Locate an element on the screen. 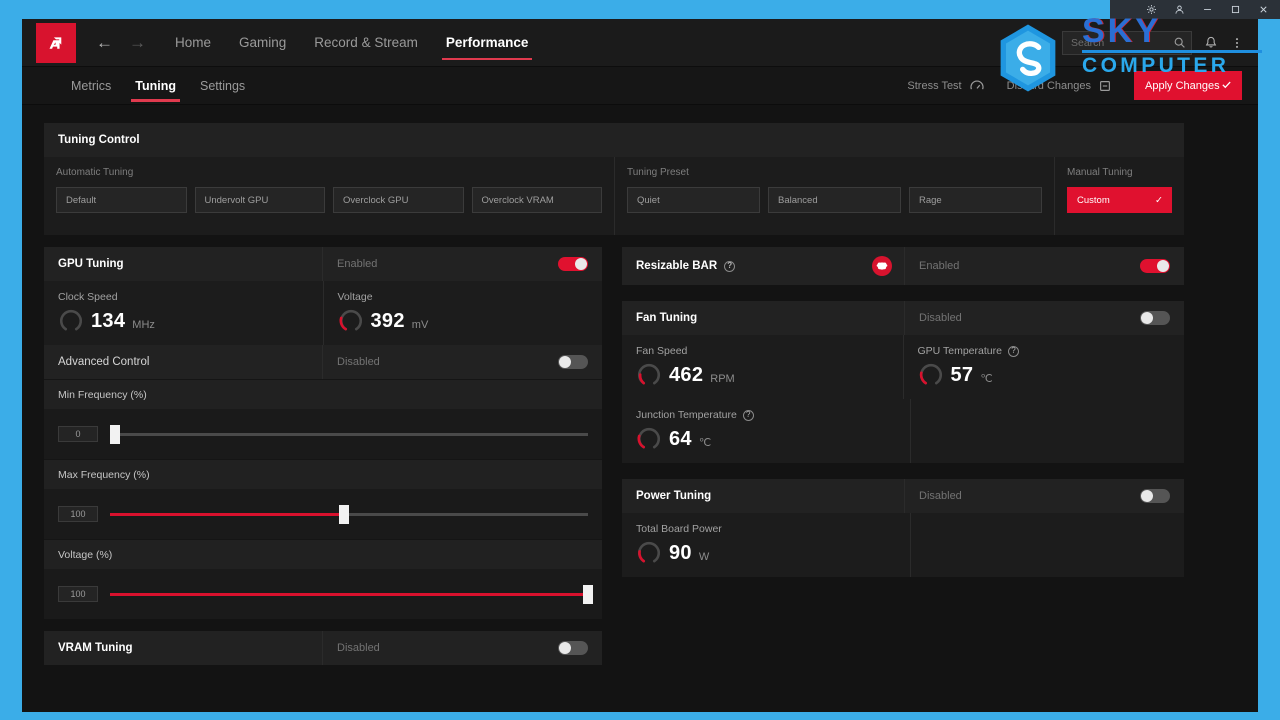 This screenshot has height=720, width=1280. power-tuning-toggle is located at coordinates (1155, 496).